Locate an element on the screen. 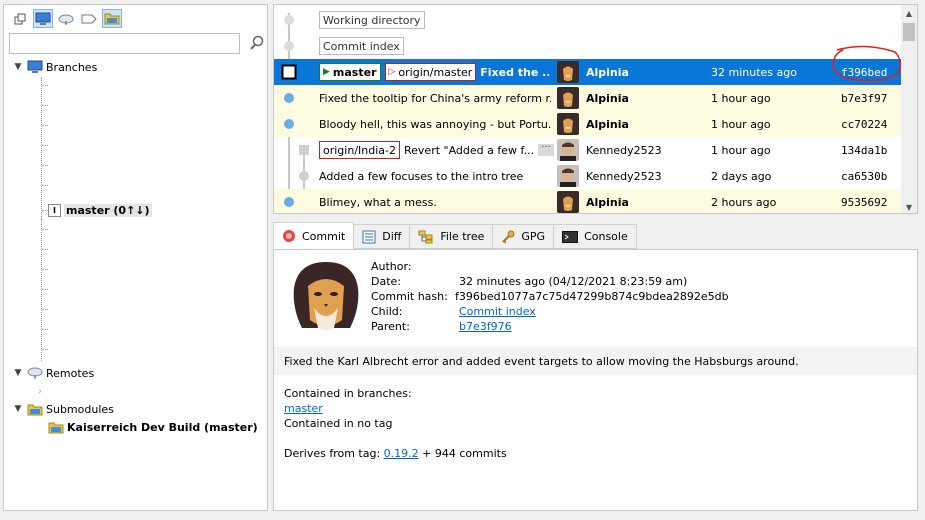  parent-label: Parent: is located at coordinates (390, 326).